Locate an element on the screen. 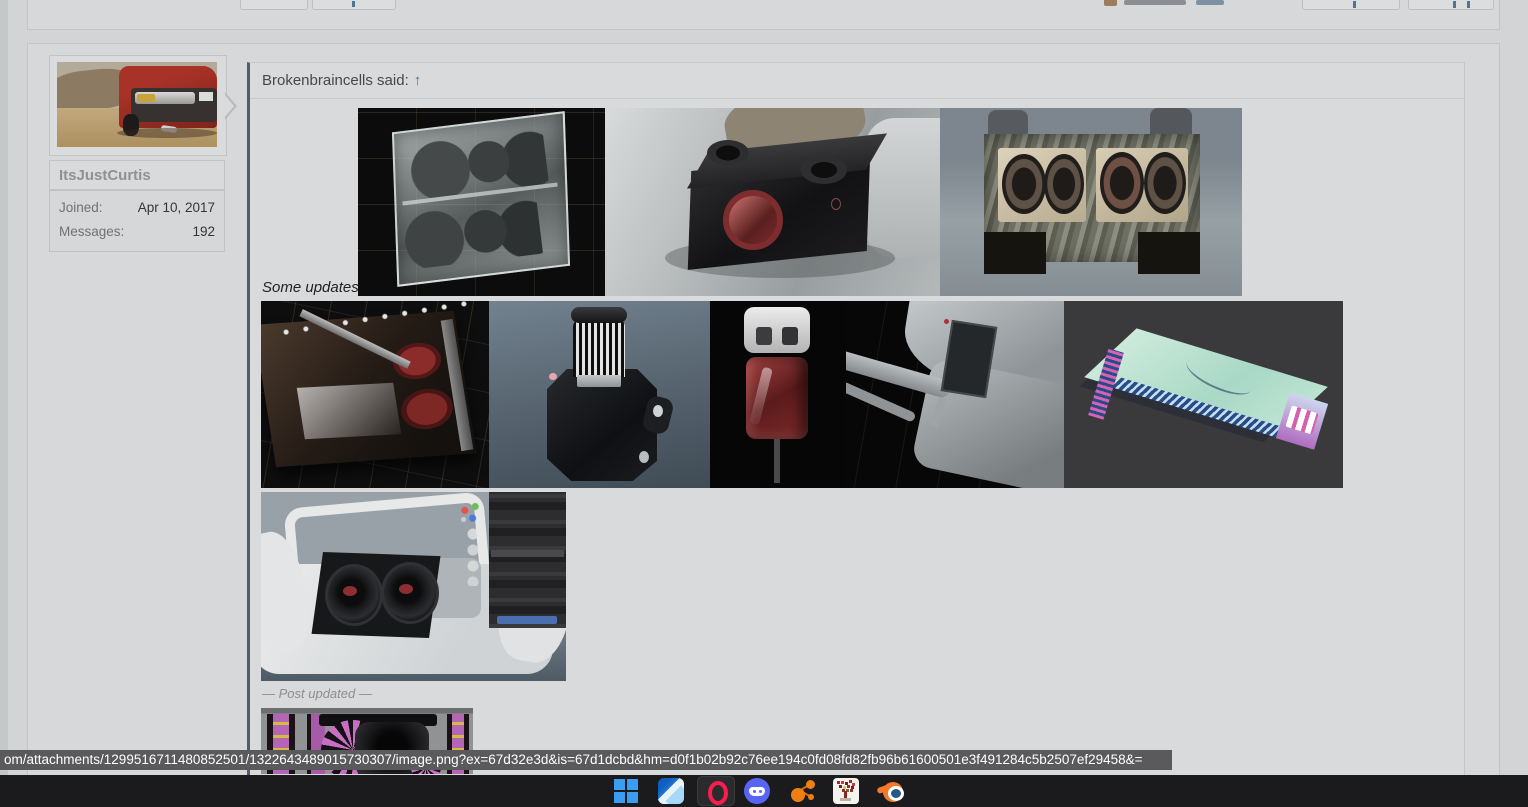  some-updates-text: Some updates is located at coordinates (310, 287).